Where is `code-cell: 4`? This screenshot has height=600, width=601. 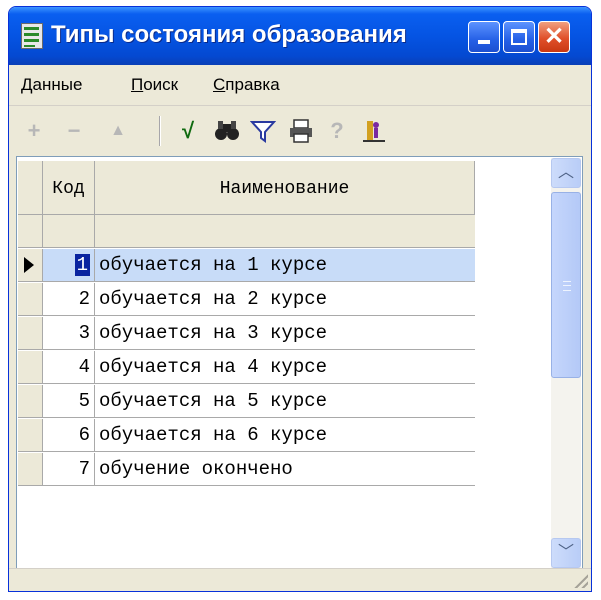 code-cell: 4 is located at coordinates (69, 367).